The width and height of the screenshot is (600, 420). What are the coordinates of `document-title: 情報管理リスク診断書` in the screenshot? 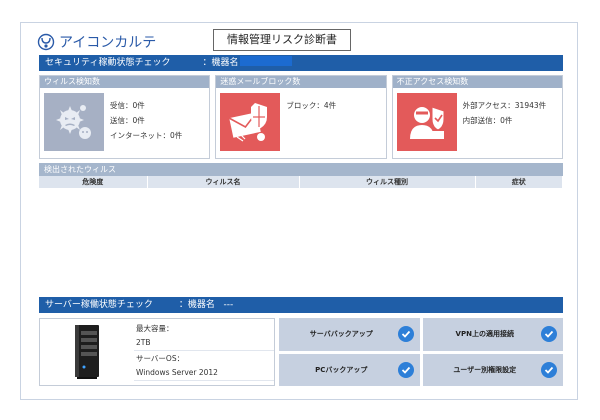 It's located at (282, 40).